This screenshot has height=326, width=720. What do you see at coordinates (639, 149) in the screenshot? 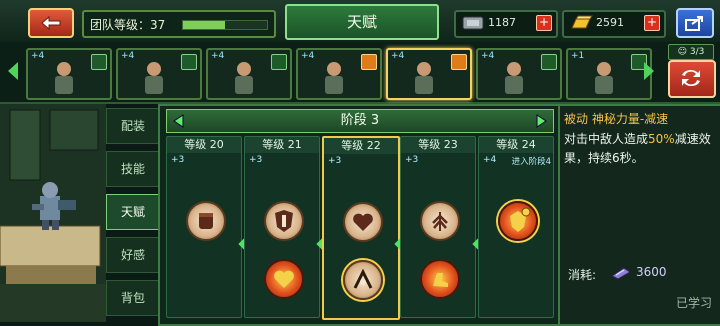
I see `talent-description: 对击中敌人造成50%减速效果，持续6秒。` at bounding box center [639, 149].